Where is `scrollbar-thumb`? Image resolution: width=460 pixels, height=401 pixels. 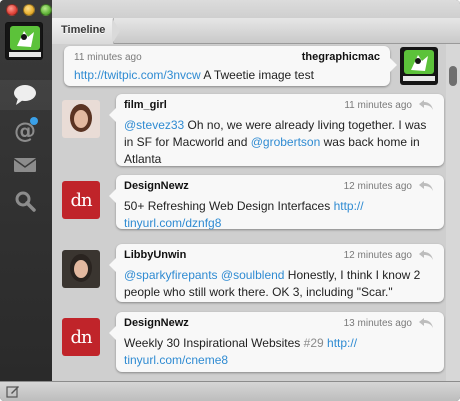
scrollbar-thumb is located at coordinates (453, 76).